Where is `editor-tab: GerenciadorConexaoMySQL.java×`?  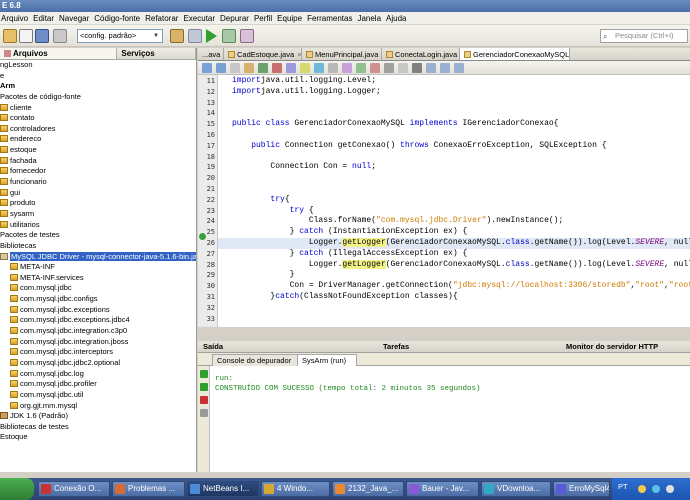 editor-tab: GerenciadorConexaoMySQL.java× is located at coordinates (515, 54).